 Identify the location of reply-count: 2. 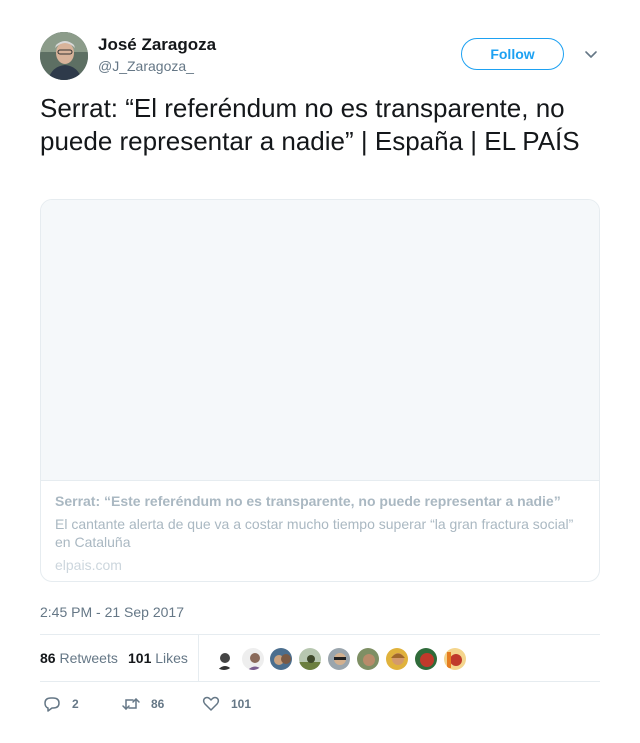
(75, 704).